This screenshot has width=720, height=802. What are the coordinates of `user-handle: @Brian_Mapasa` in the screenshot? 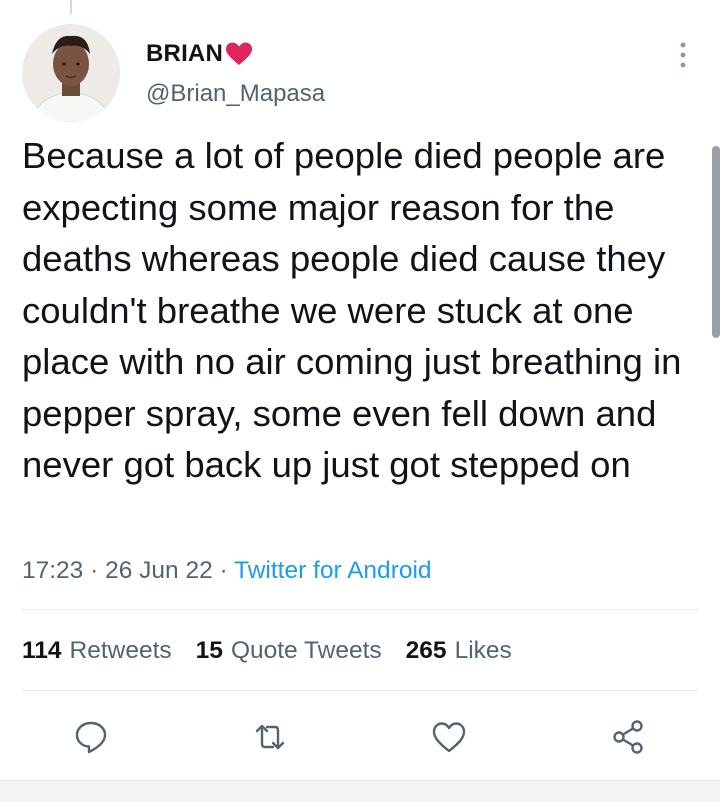 It's located at (235, 94).